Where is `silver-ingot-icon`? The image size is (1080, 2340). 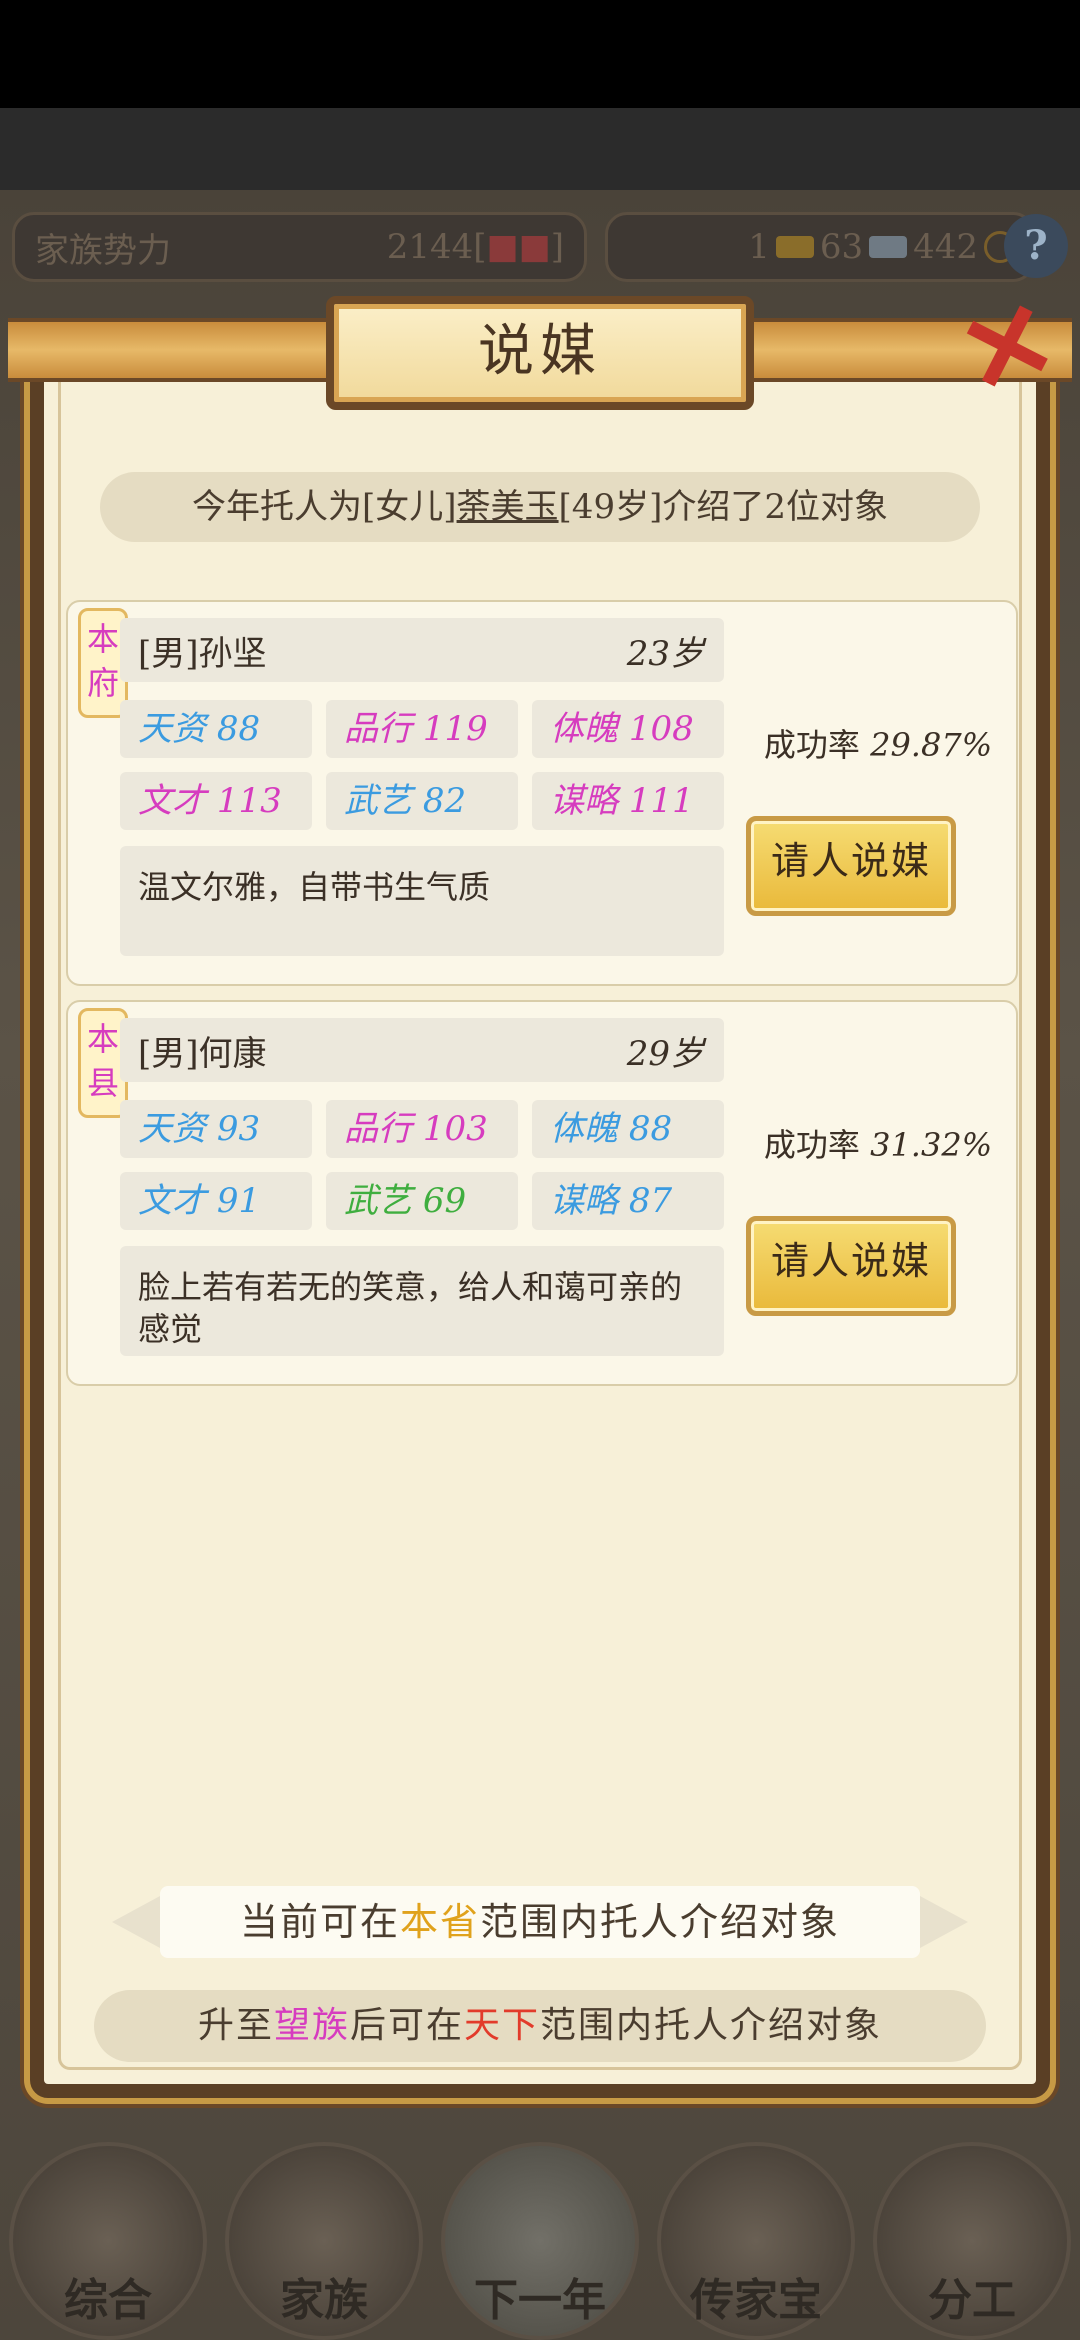 silver-ingot-icon is located at coordinates (888, 247).